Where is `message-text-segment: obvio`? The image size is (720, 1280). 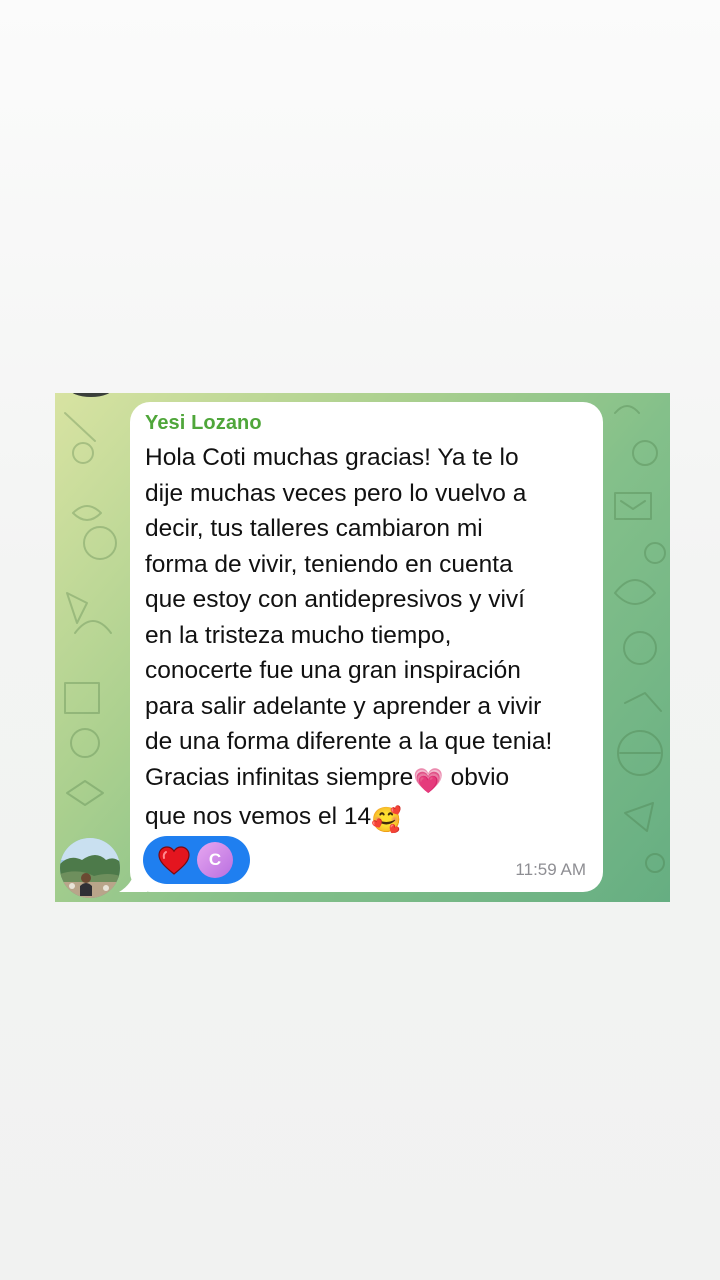 message-text-segment: obvio is located at coordinates (480, 777).